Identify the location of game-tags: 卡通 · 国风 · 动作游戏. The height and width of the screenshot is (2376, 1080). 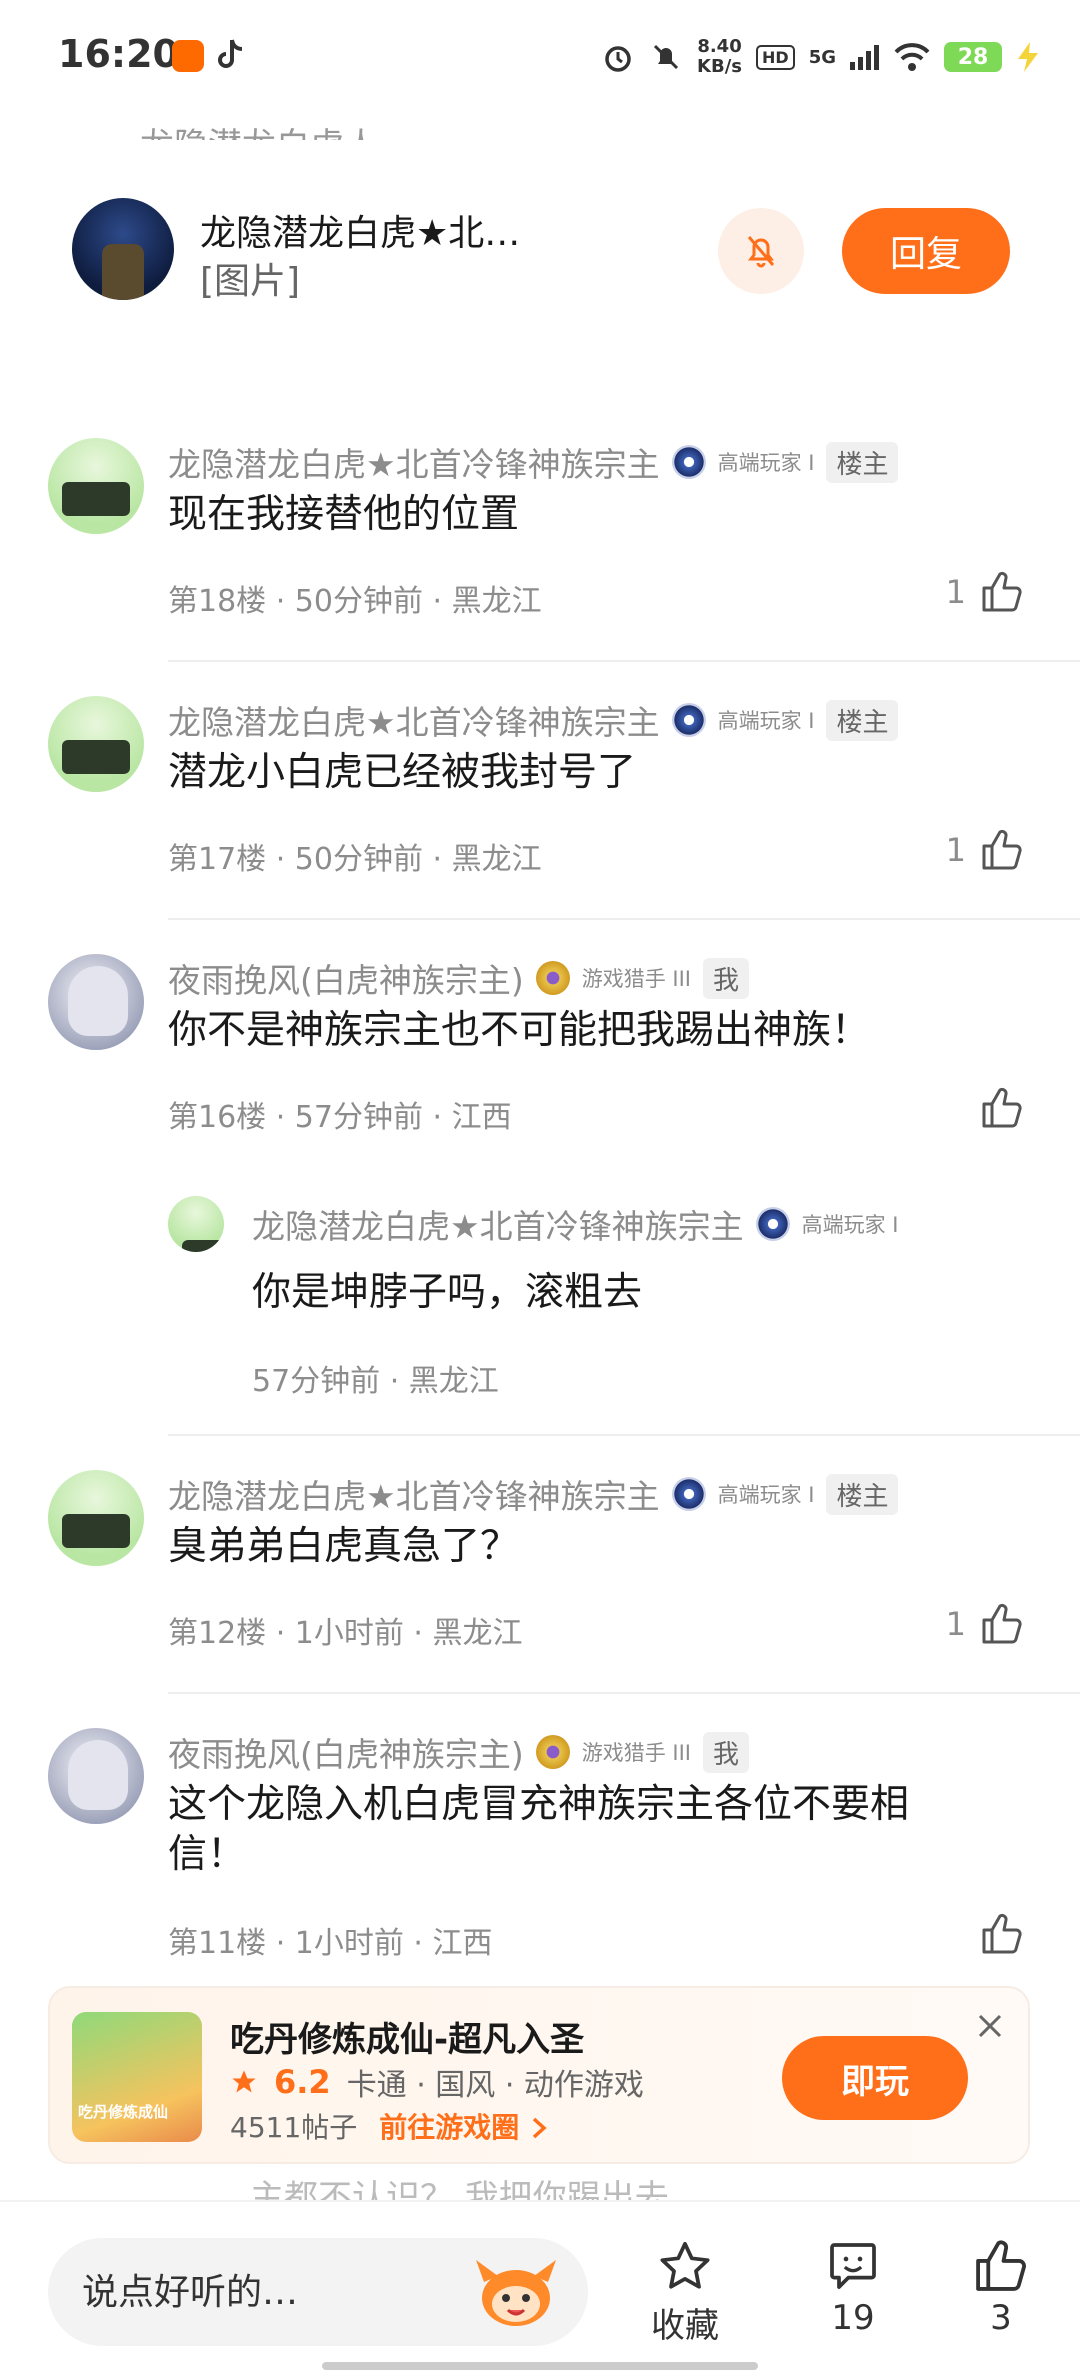
(495, 2085).